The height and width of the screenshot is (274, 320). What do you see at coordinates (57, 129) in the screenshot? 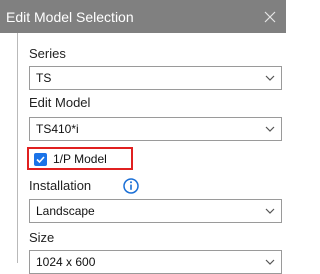
I see `edit-model-value: TS410*i` at bounding box center [57, 129].